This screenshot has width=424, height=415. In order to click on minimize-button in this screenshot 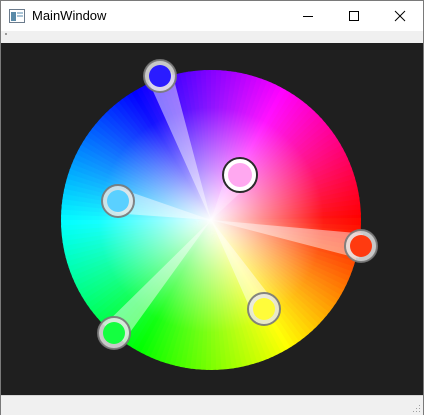, I will do `click(308, 16)`.